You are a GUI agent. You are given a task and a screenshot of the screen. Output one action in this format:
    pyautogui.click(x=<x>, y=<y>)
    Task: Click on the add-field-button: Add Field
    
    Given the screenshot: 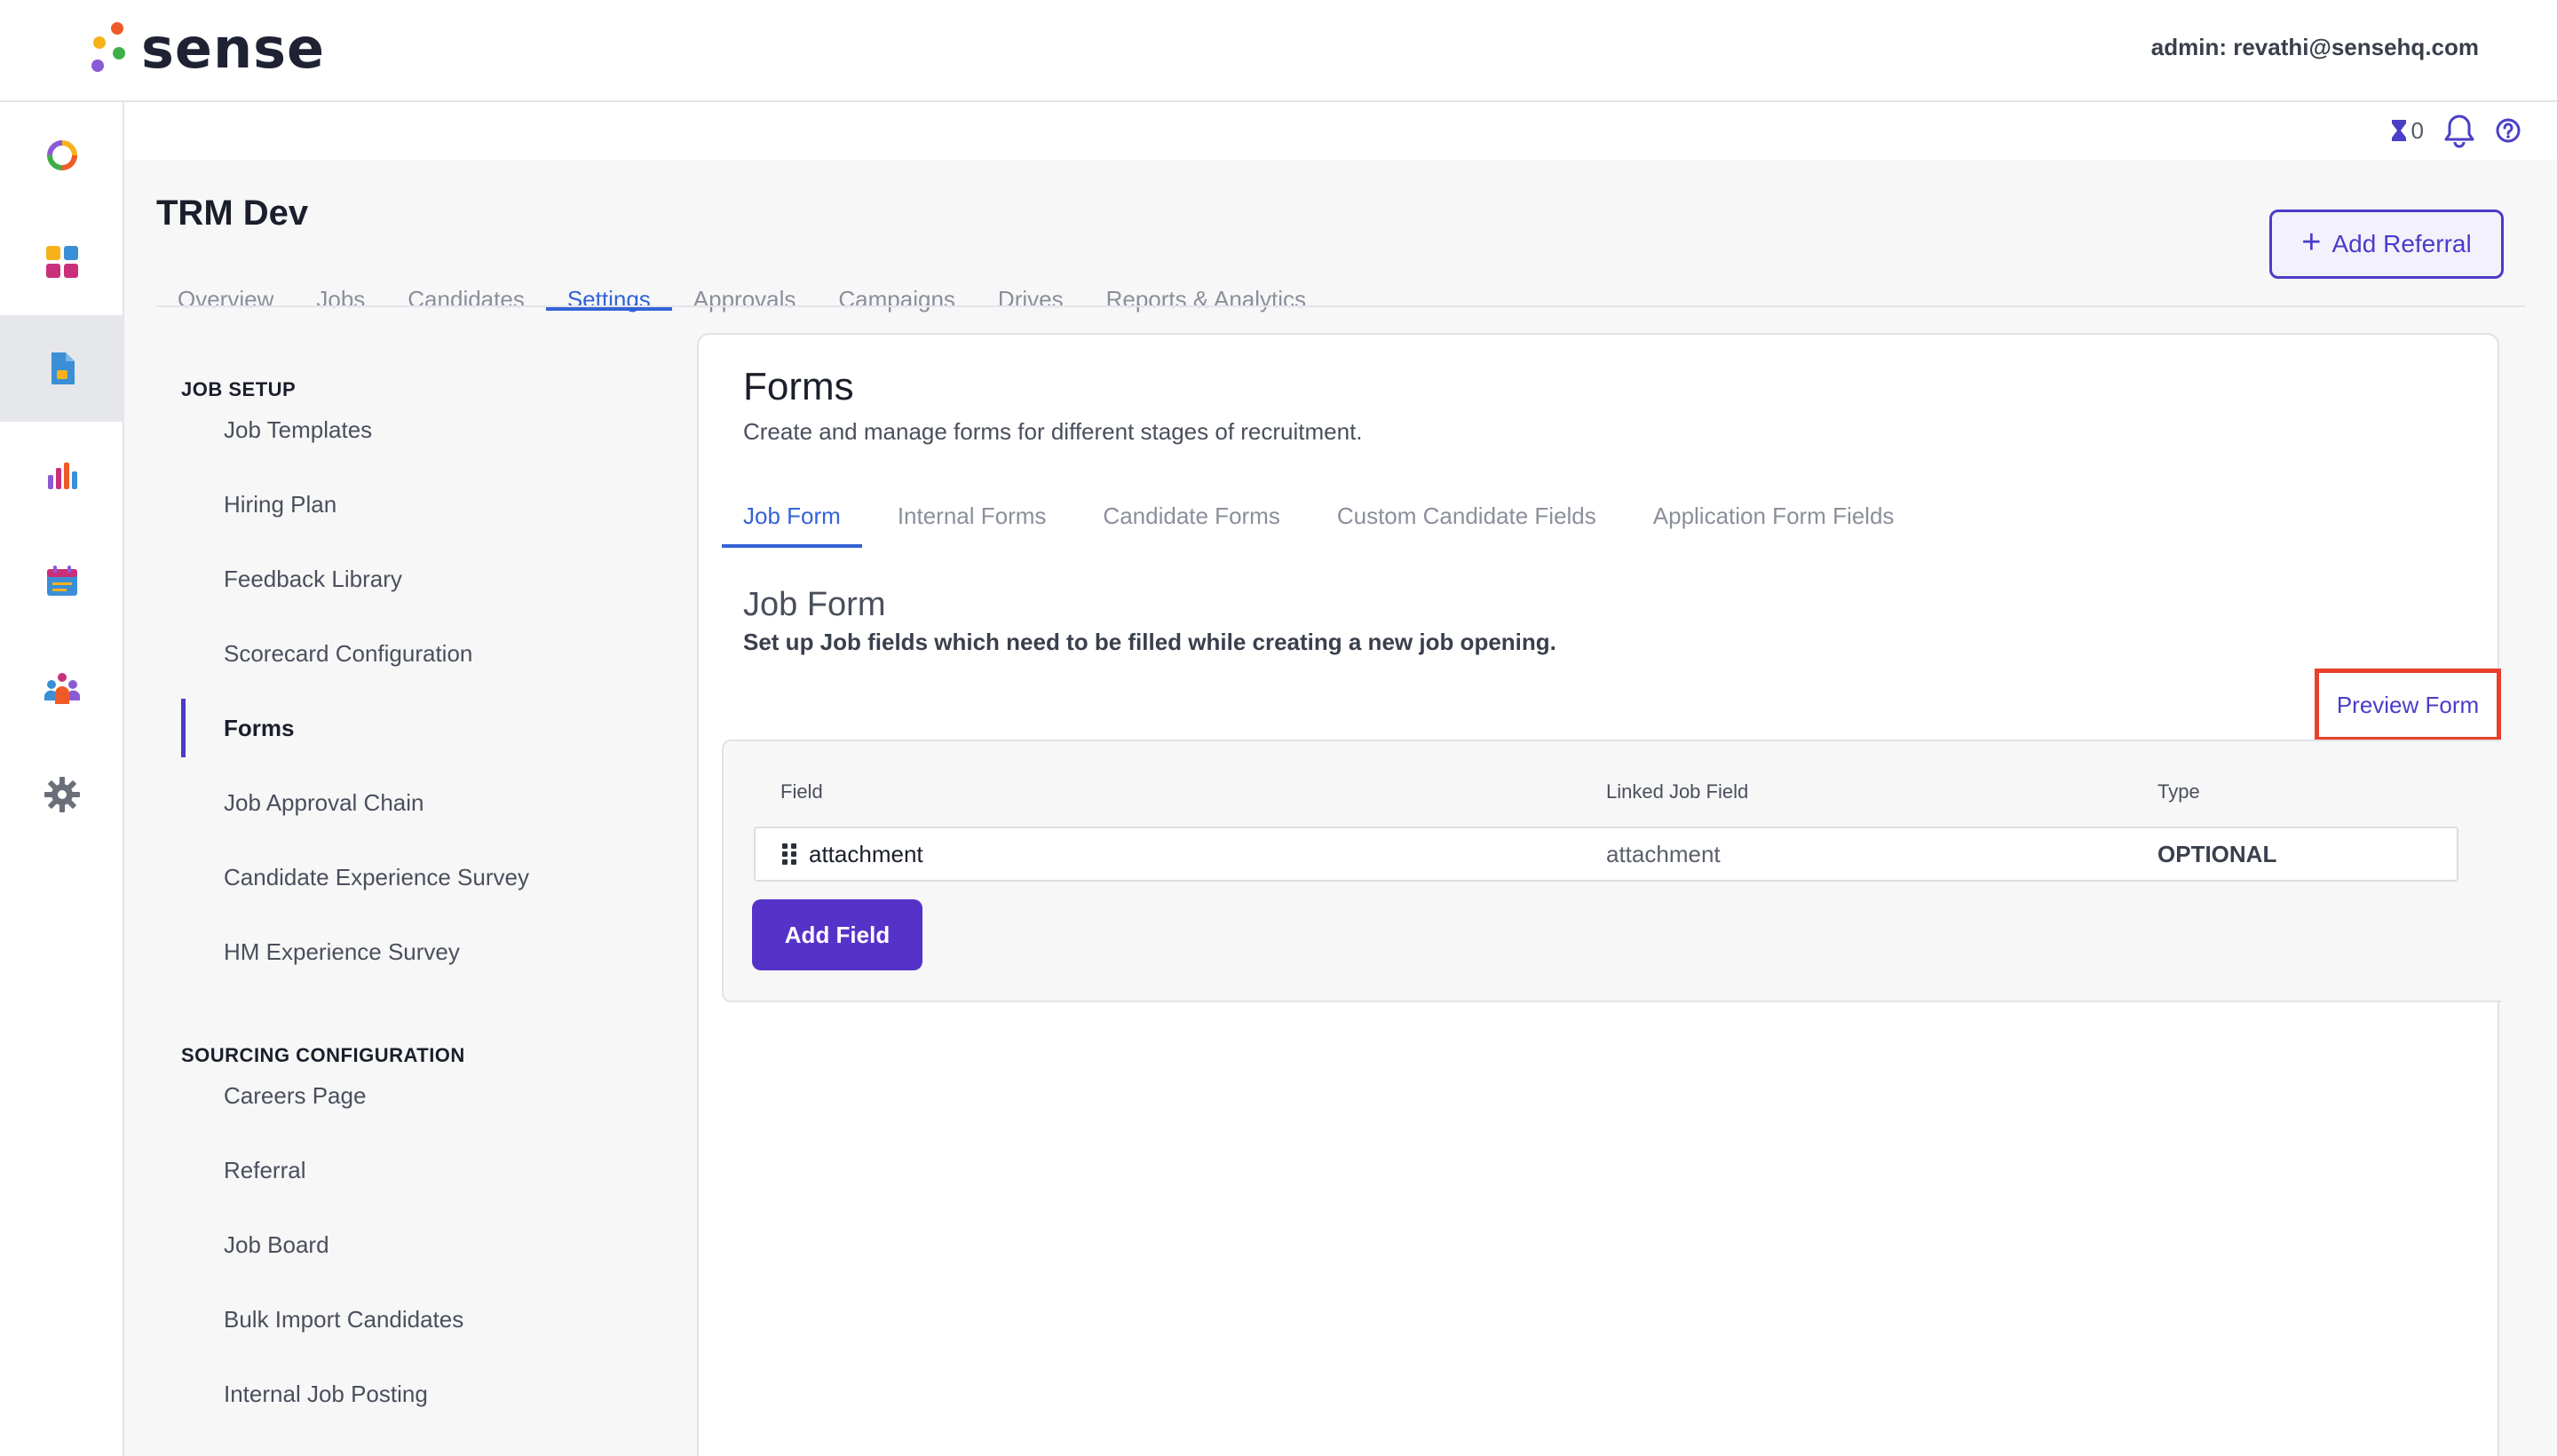 What is the action you would take?
    pyautogui.click(x=837, y=934)
    